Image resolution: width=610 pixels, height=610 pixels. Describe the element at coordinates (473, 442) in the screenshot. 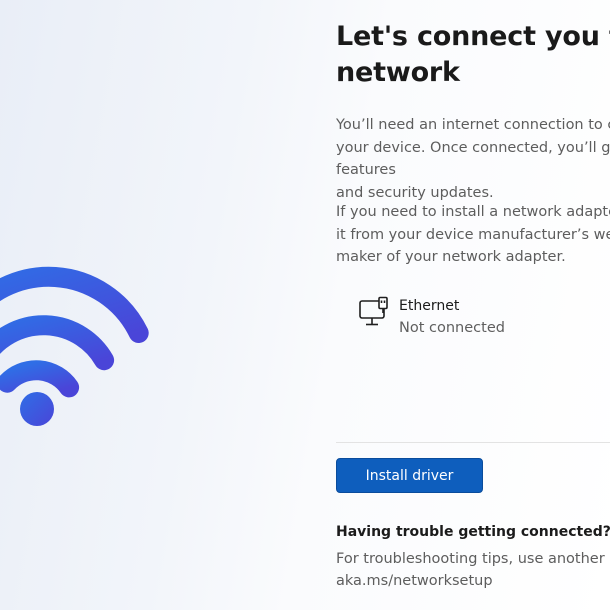

I see `divider` at that location.